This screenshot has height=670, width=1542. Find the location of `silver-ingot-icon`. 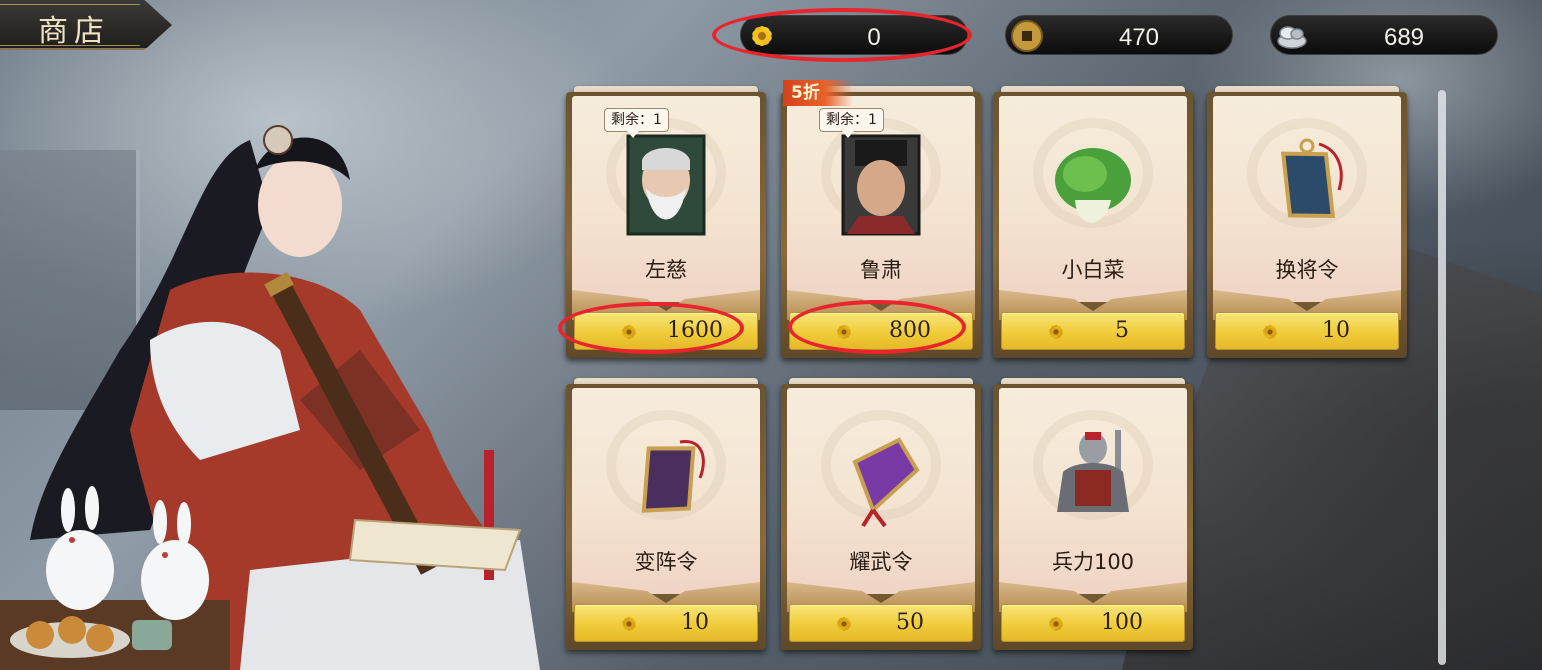

silver-ingot-icon is located at coordinates (1292, 37).